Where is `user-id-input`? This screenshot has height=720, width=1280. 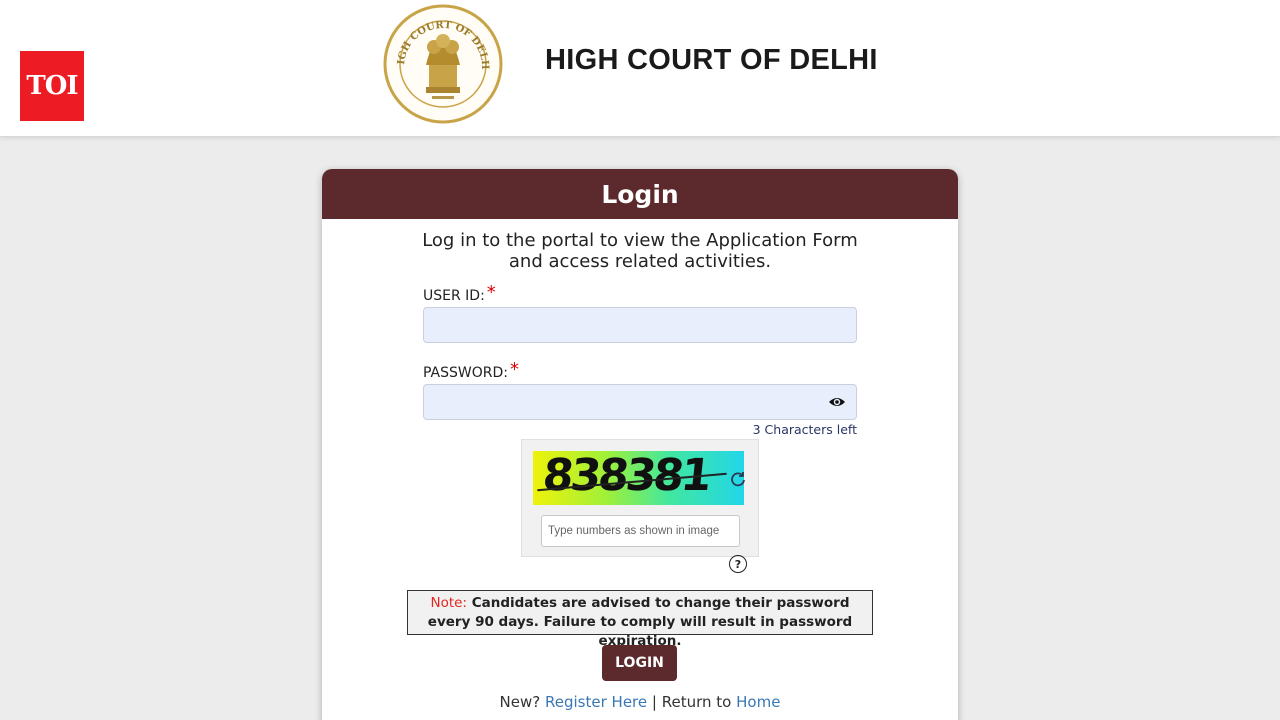 user-id-input is located at coordinates (640, 325).